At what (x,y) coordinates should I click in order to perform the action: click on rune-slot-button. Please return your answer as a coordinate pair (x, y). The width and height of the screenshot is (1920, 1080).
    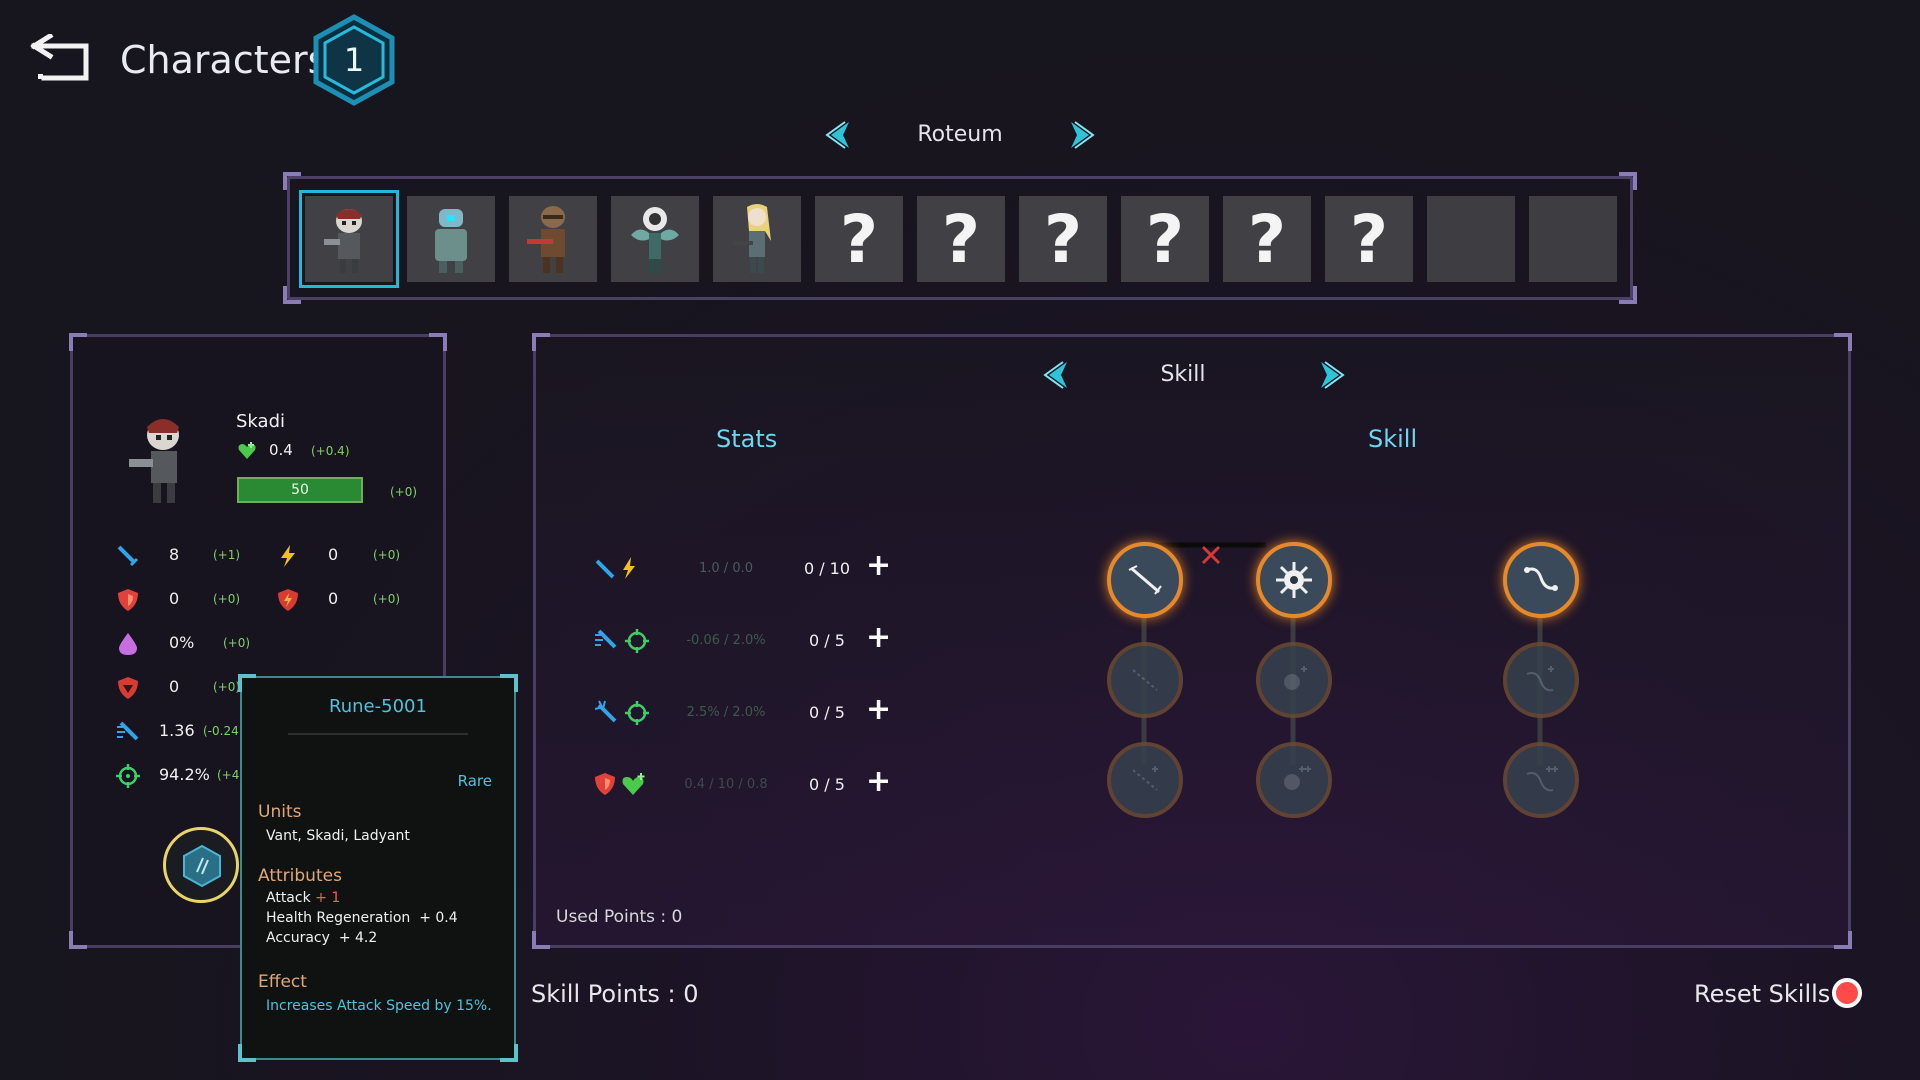
    Looking at the image, I should click on (201, 865).